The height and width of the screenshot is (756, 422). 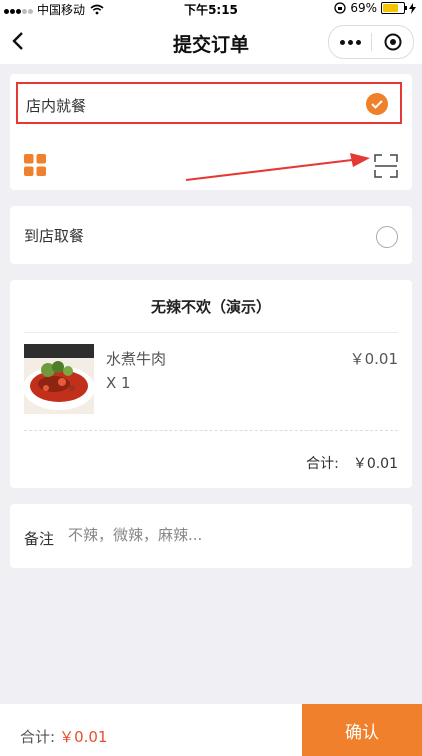 I want to click on remark-input, so click(x=233, y=535).